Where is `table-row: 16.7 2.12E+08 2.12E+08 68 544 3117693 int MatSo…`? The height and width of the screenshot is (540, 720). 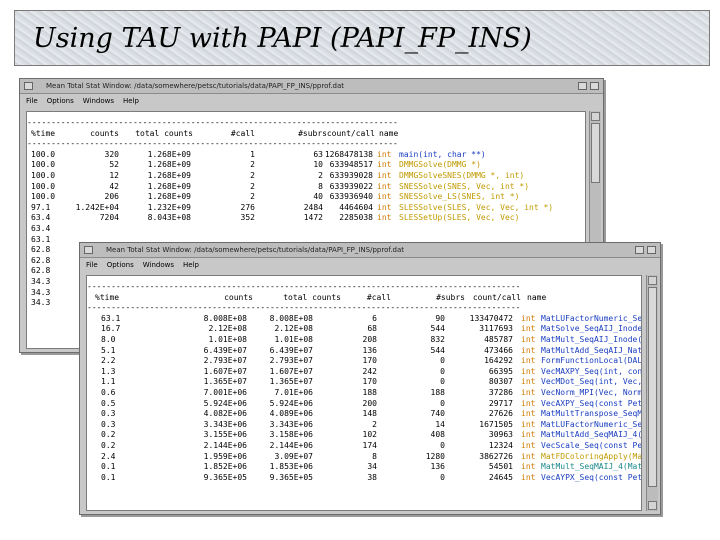 table-row: 16.7 2.12E+08 2.12E+08 68 544 3117693 int MatSo… is located at coordinates (364, 329).